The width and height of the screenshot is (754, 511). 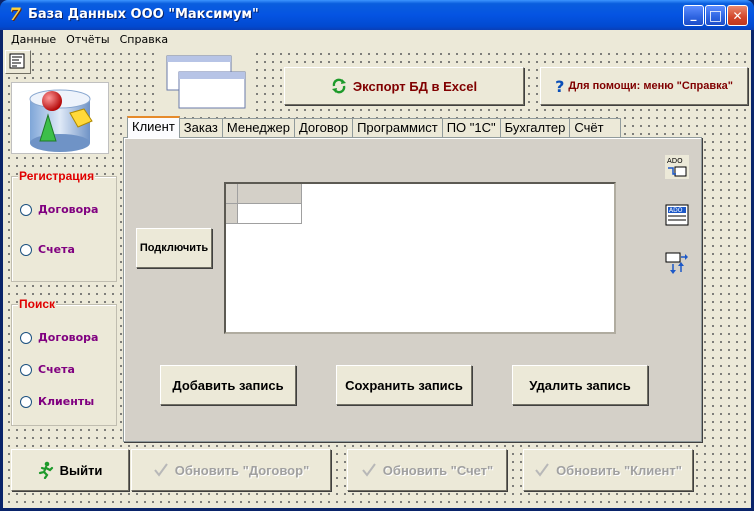 I want to click on maximize-icon: □, so click(x=715, y=15).